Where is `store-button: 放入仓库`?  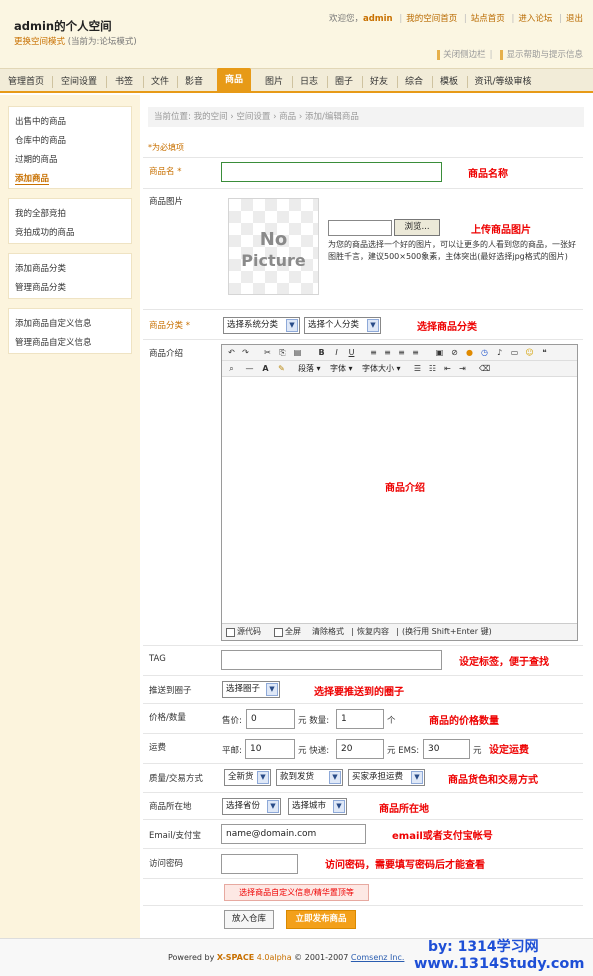 store-button: 放入仓库 is located at coordinates (249, 919).